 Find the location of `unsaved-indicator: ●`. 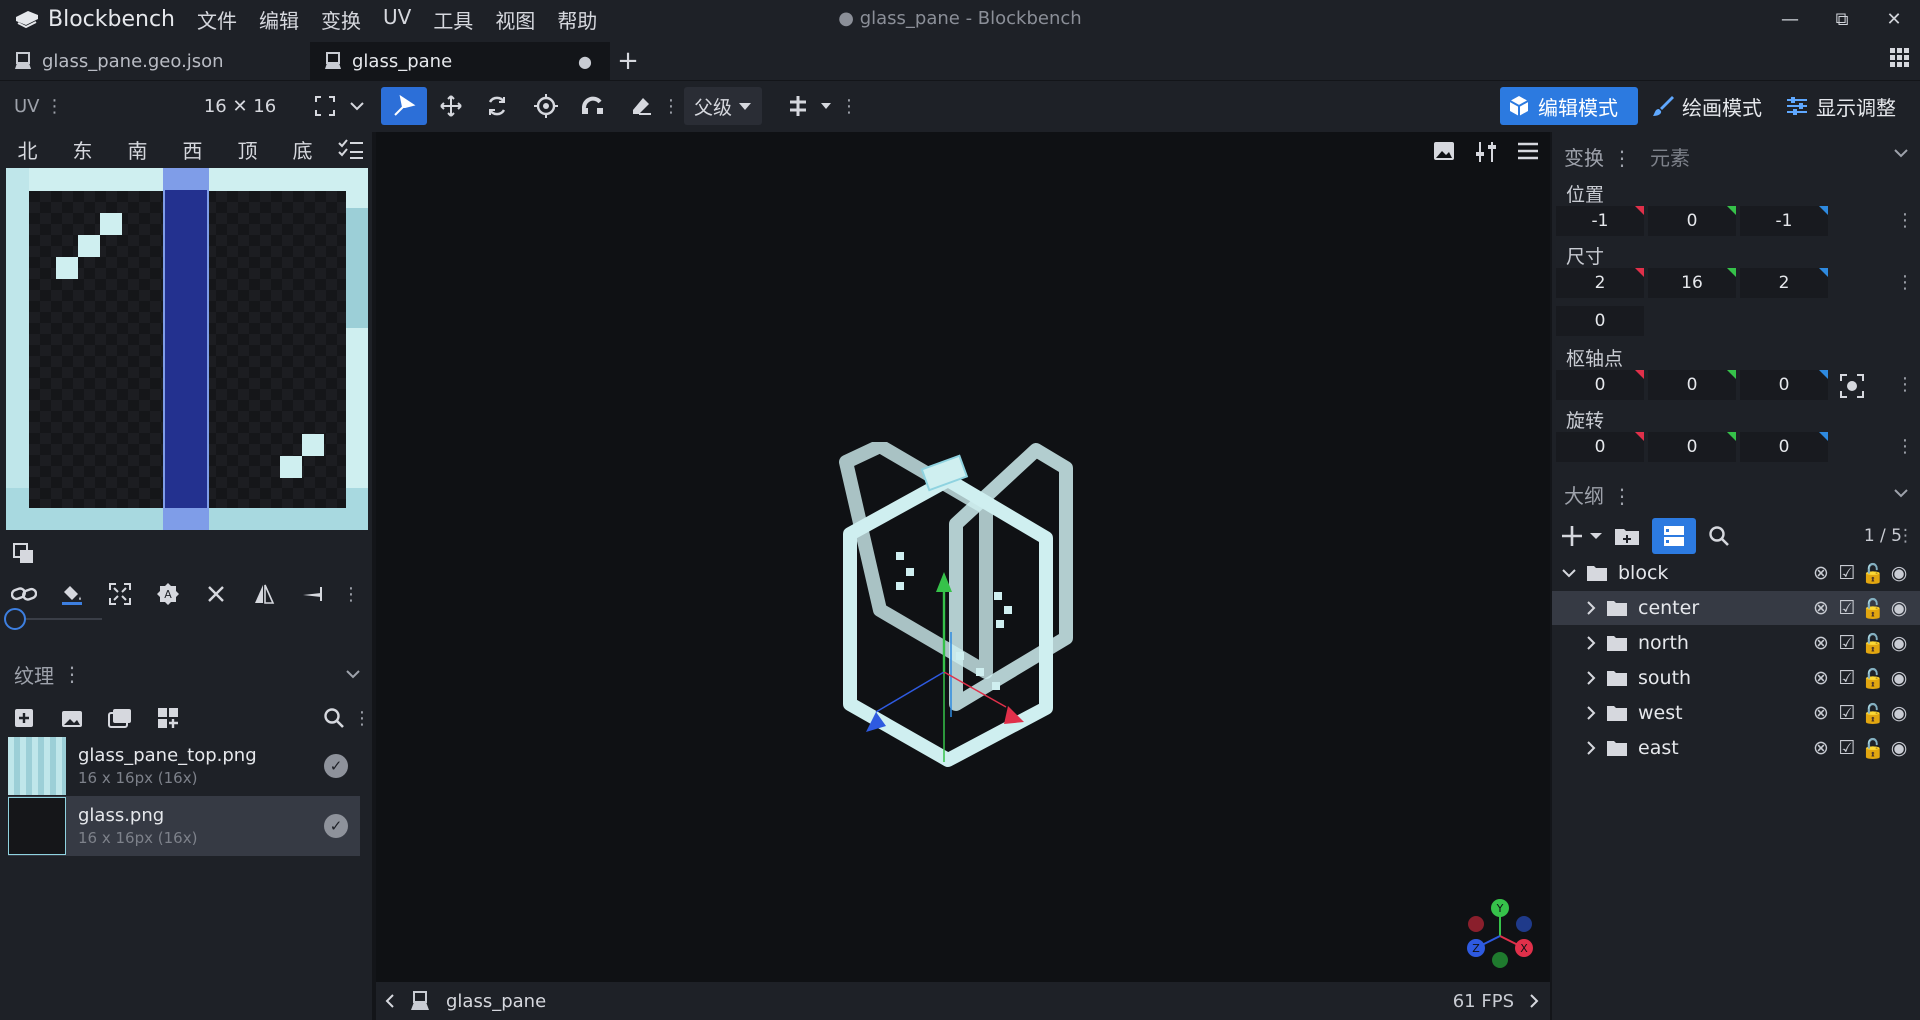

unsaved-indicator: ● is located at coordinates (585, 61).